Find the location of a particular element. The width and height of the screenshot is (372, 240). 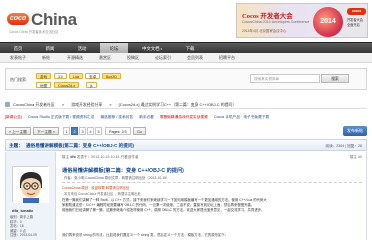

nav-item-label: 下载 is located at coordinates (190, 48).